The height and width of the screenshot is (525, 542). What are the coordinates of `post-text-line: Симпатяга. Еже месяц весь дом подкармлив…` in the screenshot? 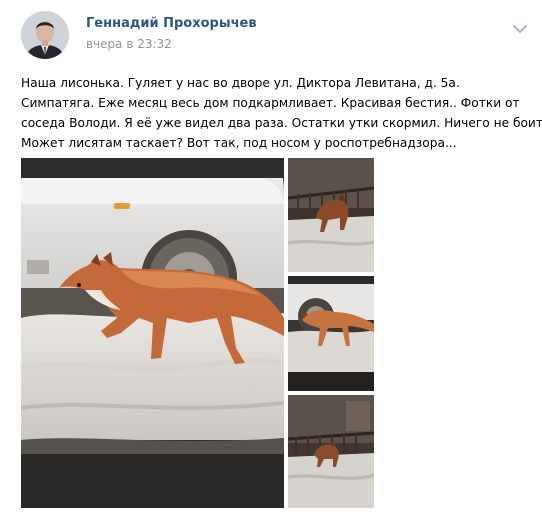 It's located at (270, 103).